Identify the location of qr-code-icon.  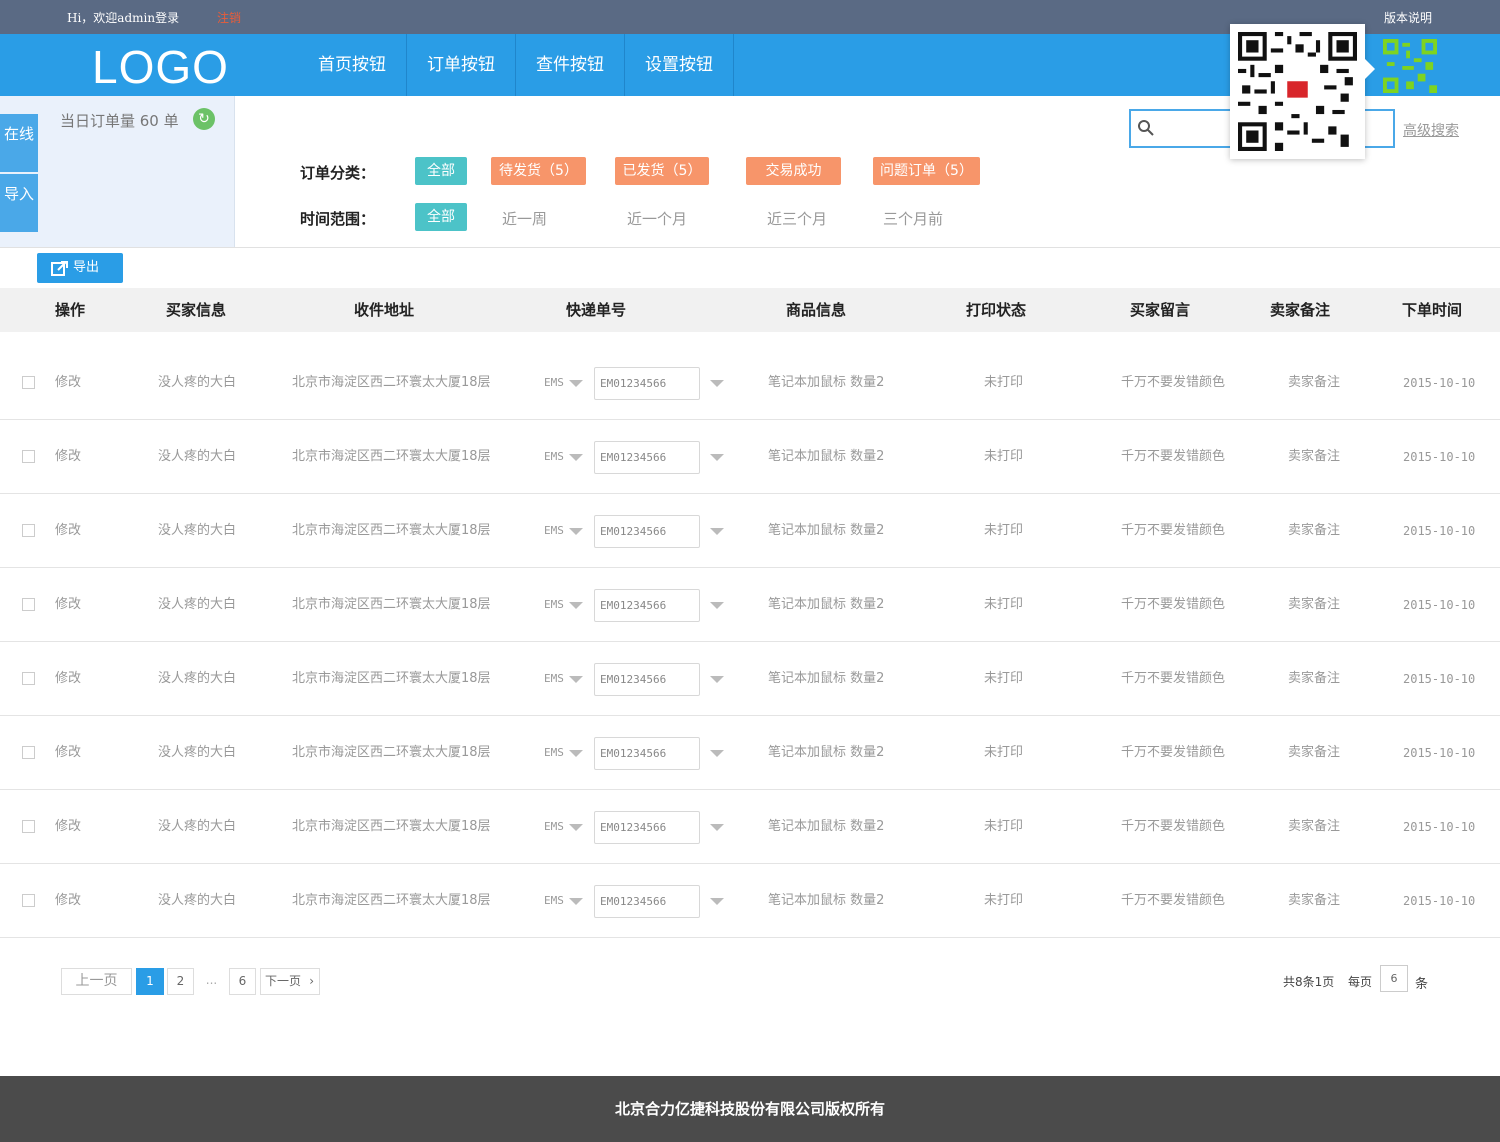
(1410, 66).